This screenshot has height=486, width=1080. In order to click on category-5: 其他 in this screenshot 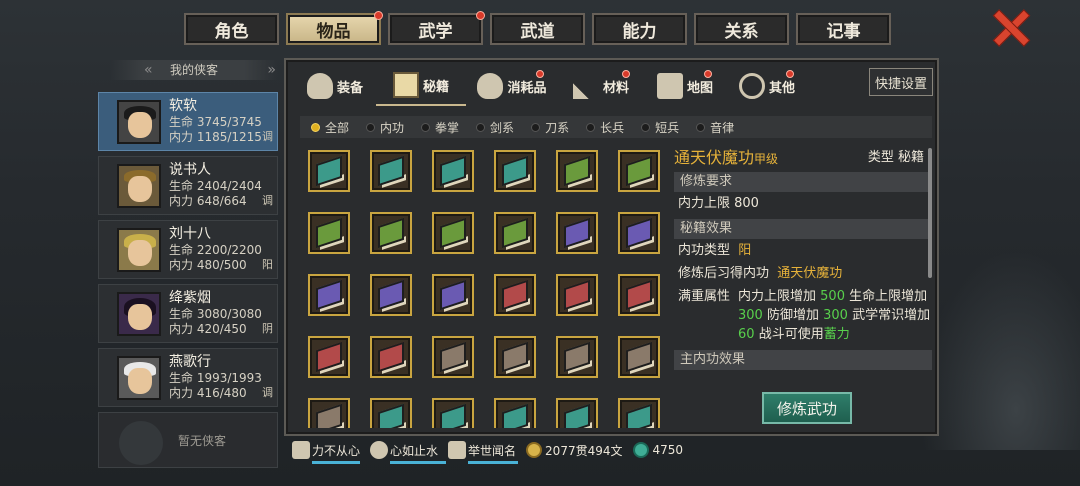, I will do `click(767, 86)`.